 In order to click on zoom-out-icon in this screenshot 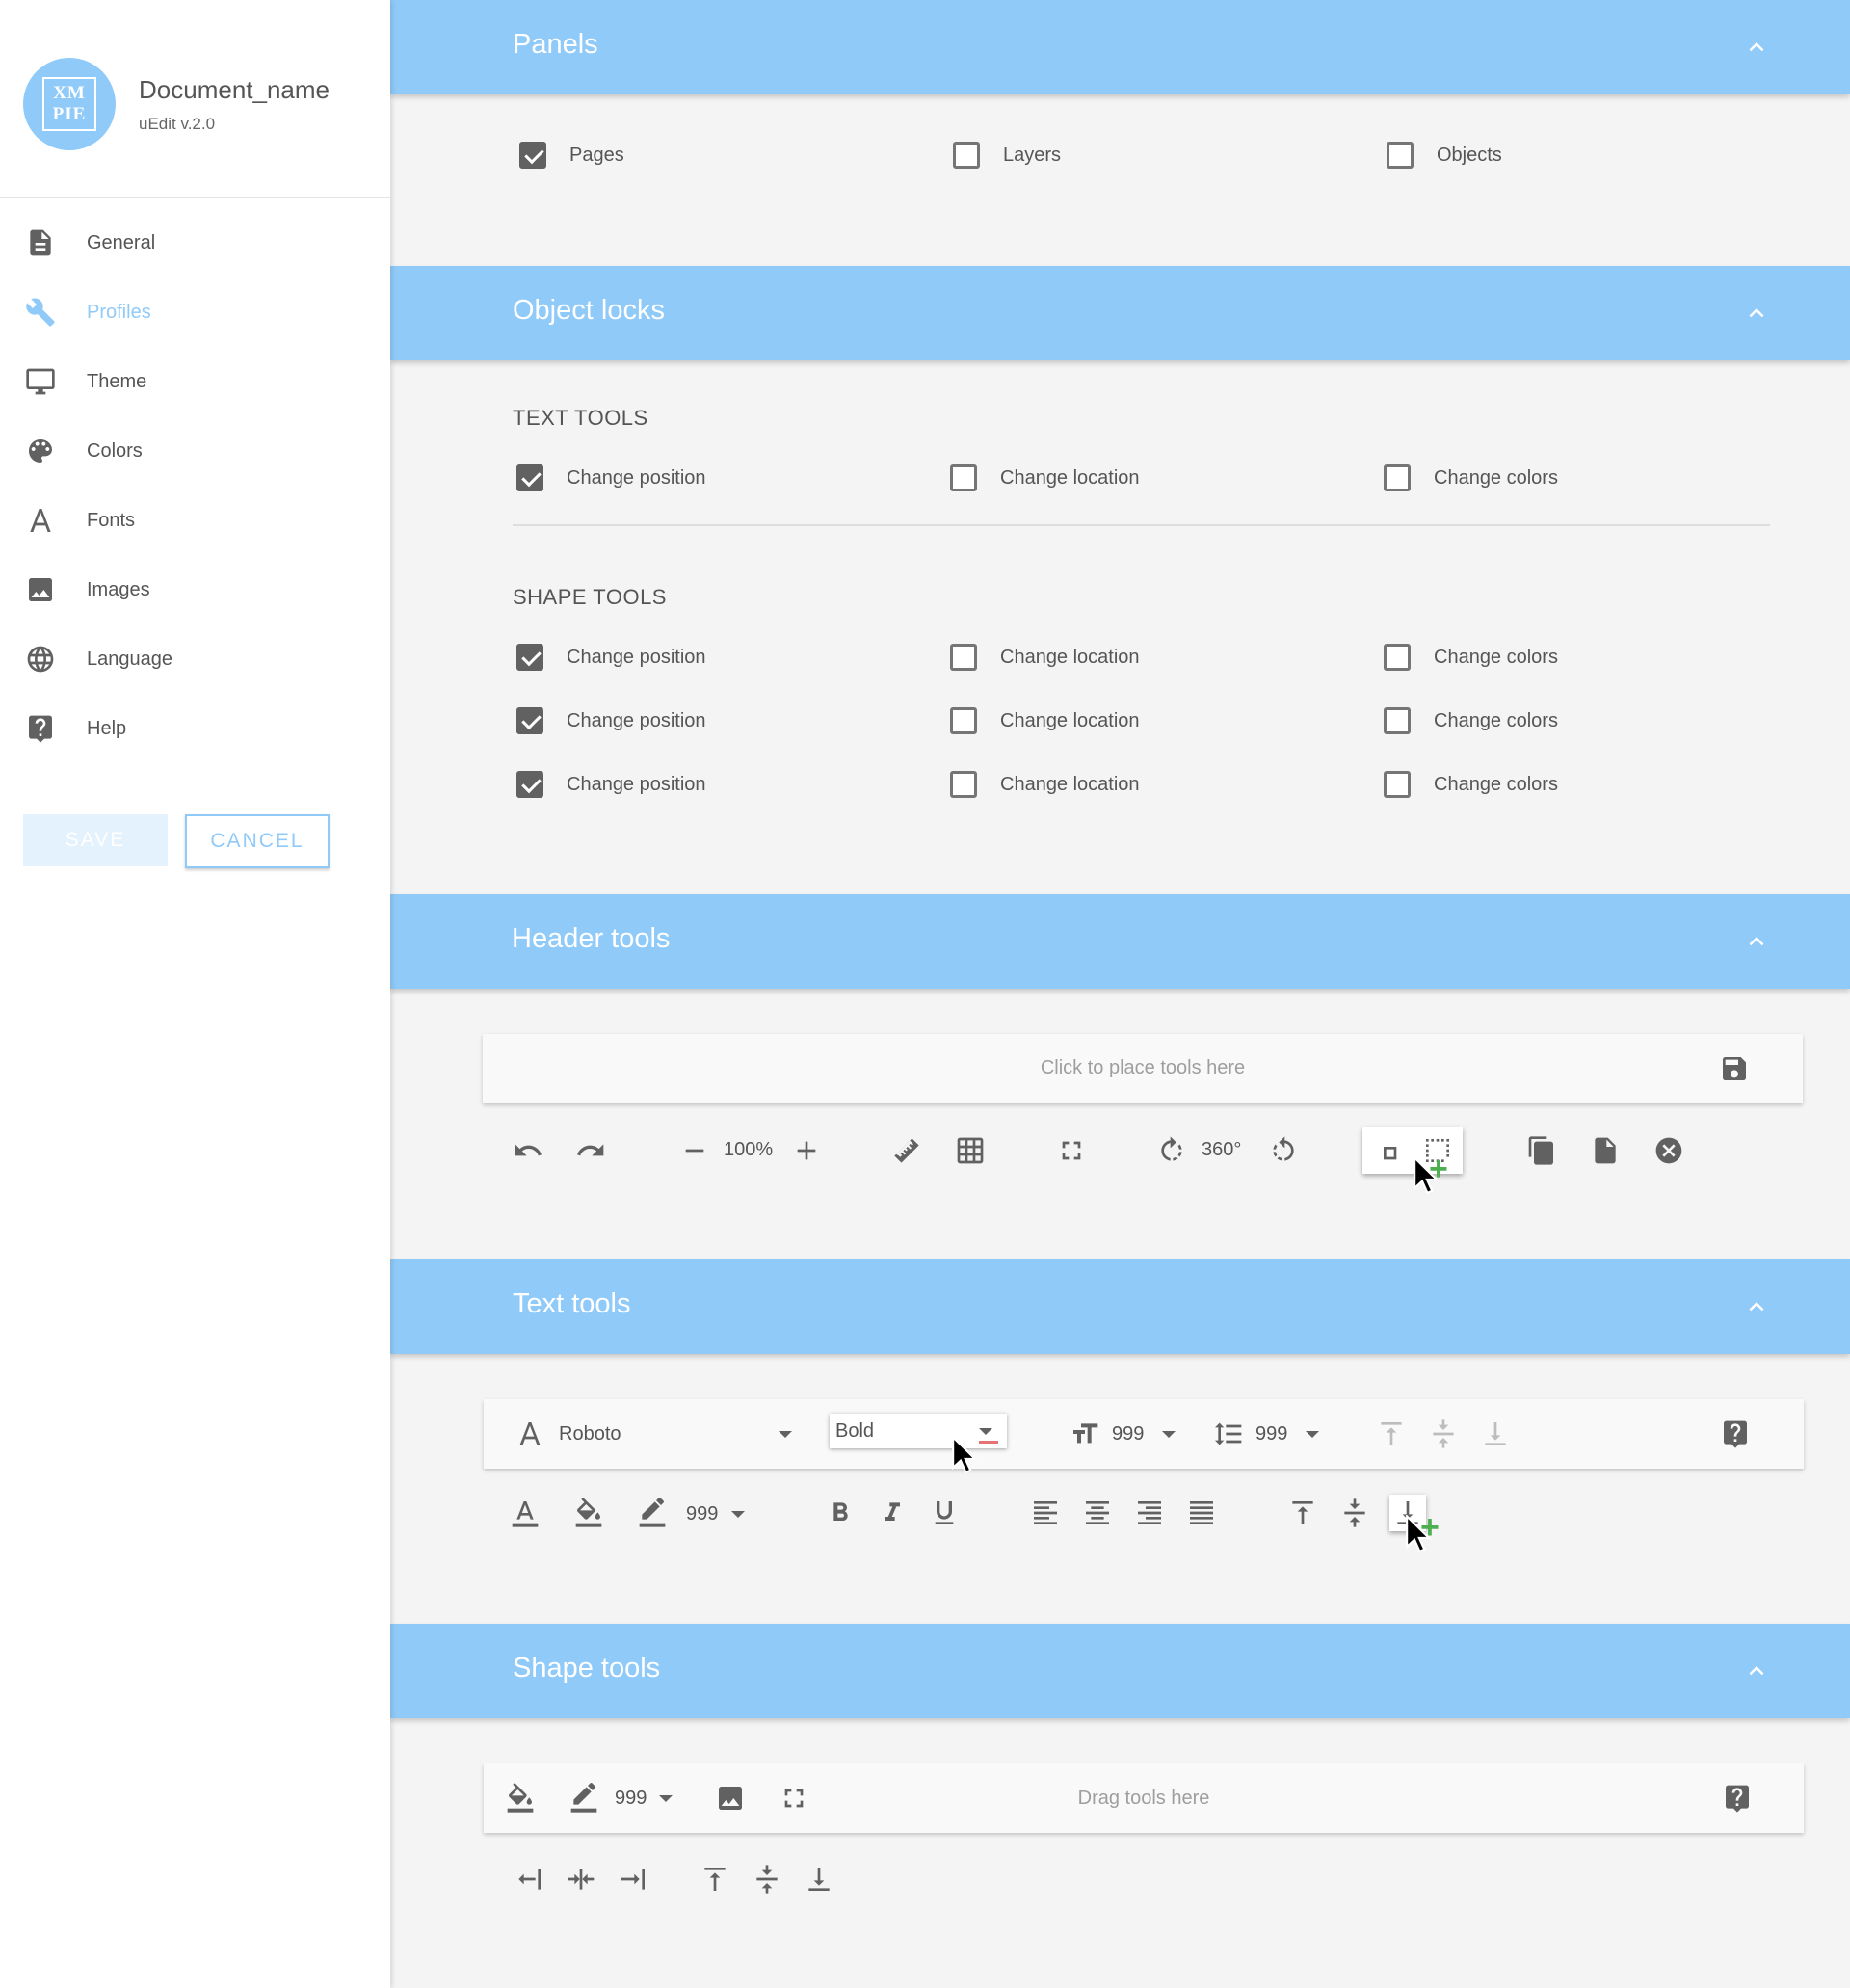, I will do `click(694, 1150)`.